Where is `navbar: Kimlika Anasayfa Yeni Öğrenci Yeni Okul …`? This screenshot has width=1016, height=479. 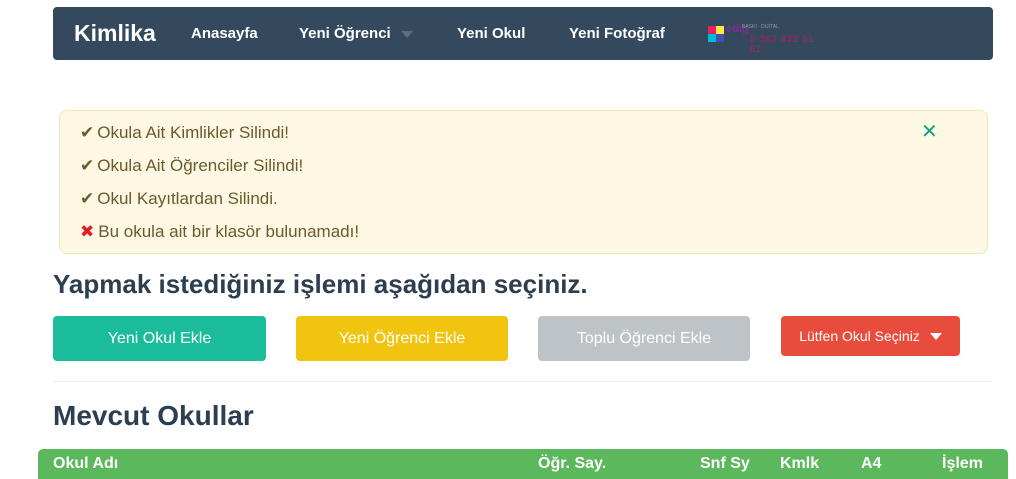
navbar: Kimlika Anasayfa Yeni Öğrenci Yeni Okul … is located at coordinates (523, 33).